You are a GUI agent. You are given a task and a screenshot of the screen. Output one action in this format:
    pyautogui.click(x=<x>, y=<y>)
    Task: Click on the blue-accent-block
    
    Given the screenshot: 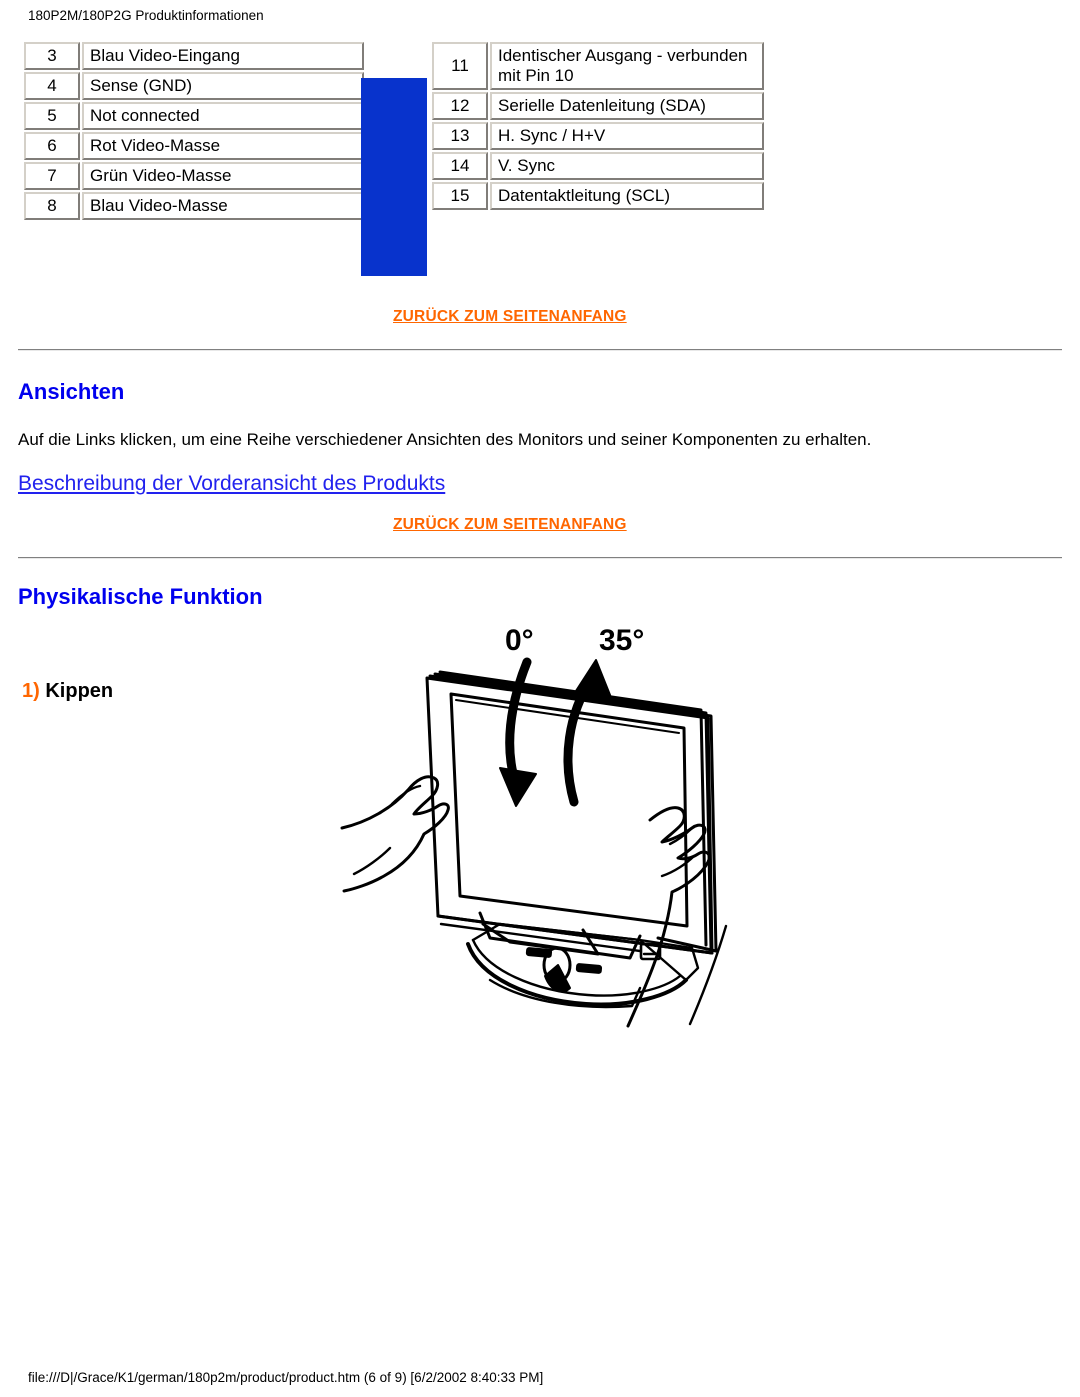 What is the action you would take?
    pyautogui.click(x=394, y=177)
    